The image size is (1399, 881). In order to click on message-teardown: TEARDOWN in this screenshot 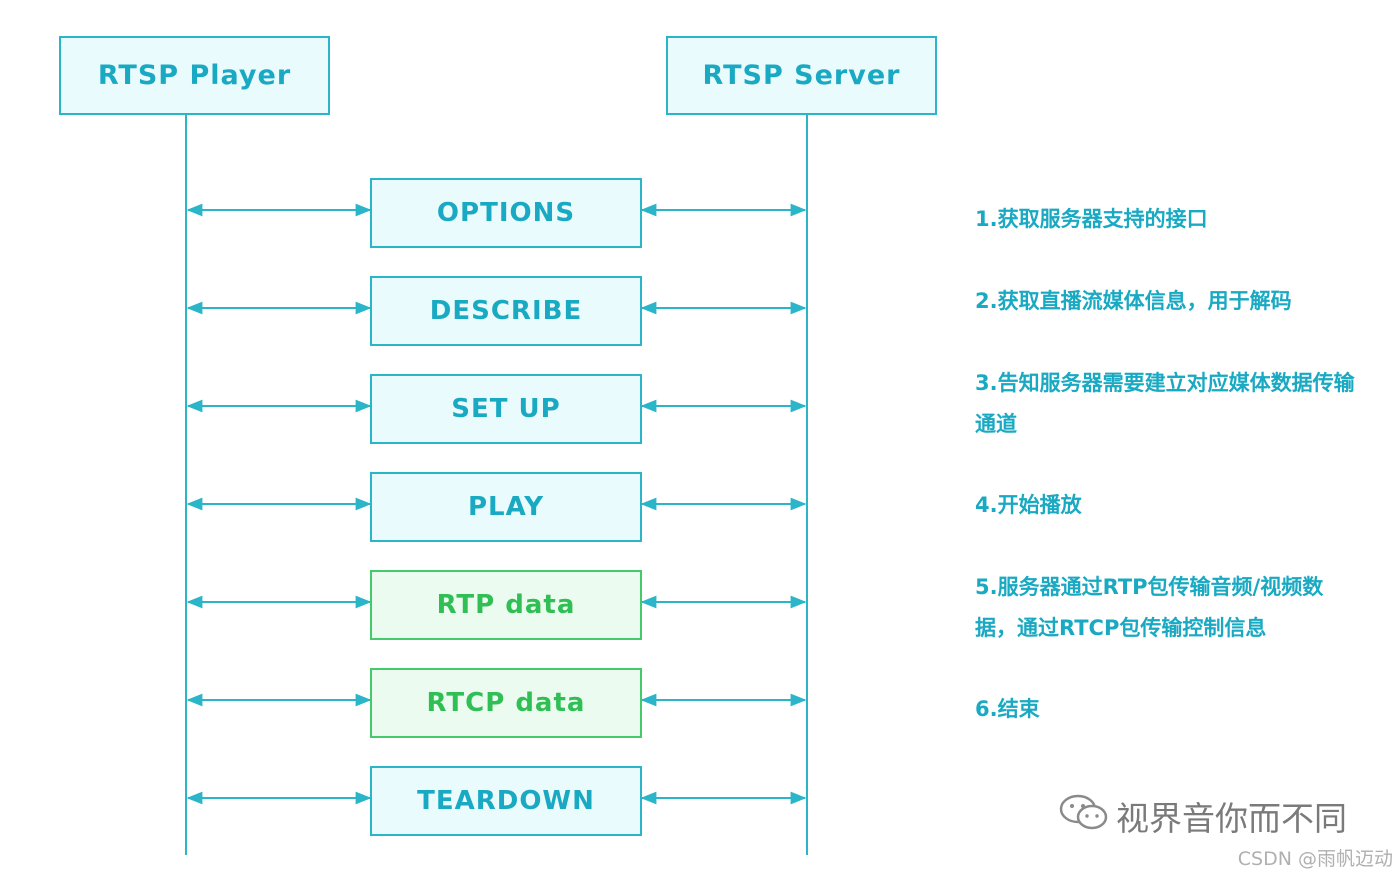, I will do `click(506, 801)`.